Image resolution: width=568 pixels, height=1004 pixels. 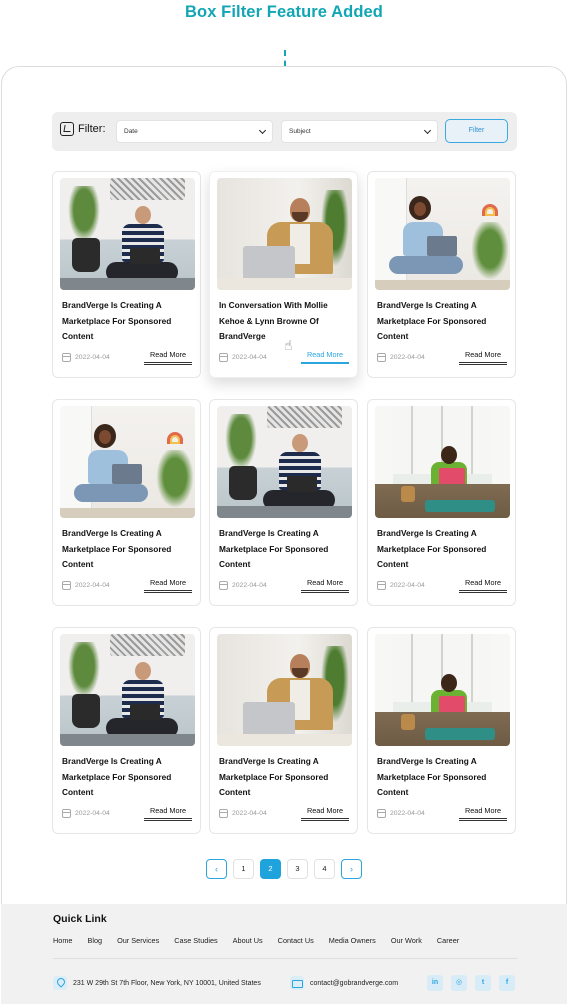 What do you see at coordinates (270, 869) in the screenshot?
I see `page-2-button-current: 2` at bounding box center [270, 869].